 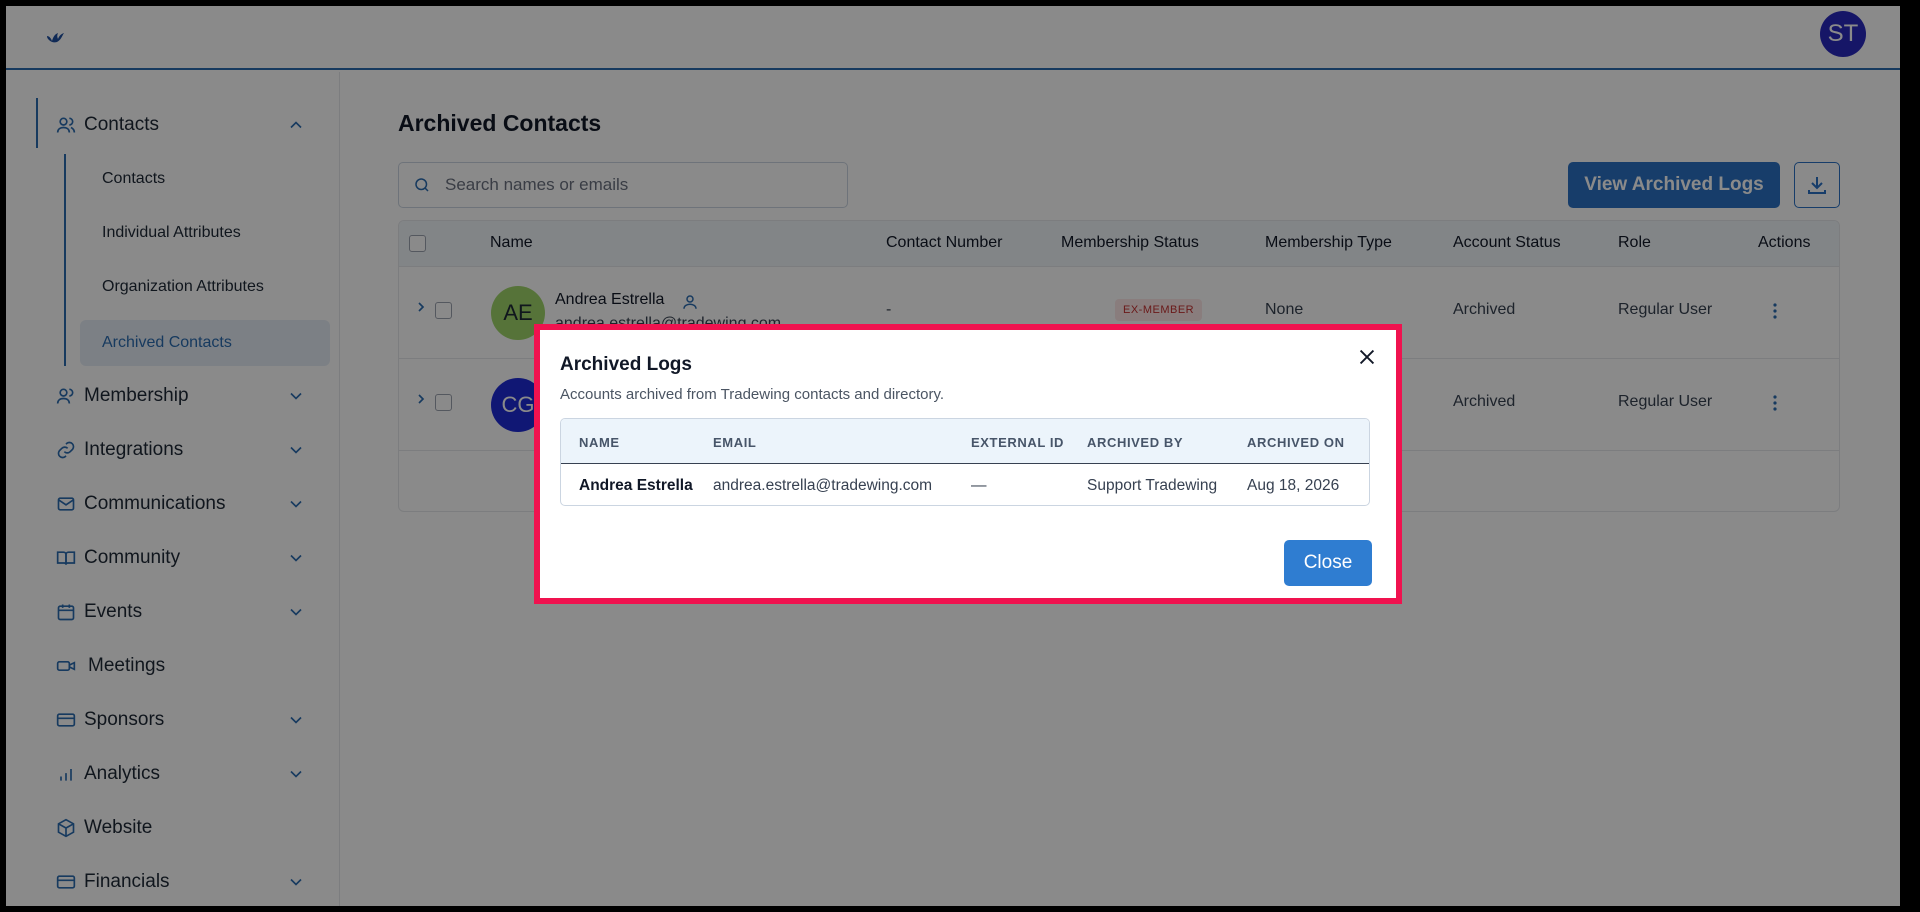 What do you see at coordinates (735, 442) in the screenshot?
I see `column-header: EMAIL` at bounding box center [735, 442].